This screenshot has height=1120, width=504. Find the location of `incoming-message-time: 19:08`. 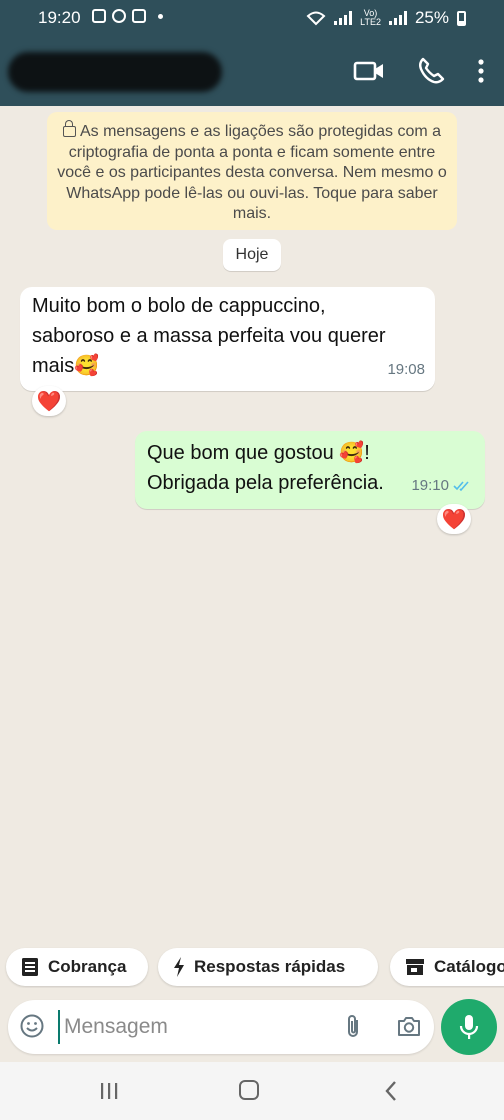

incoming-message-time: 19:08 is located at coordinates (406, 369).